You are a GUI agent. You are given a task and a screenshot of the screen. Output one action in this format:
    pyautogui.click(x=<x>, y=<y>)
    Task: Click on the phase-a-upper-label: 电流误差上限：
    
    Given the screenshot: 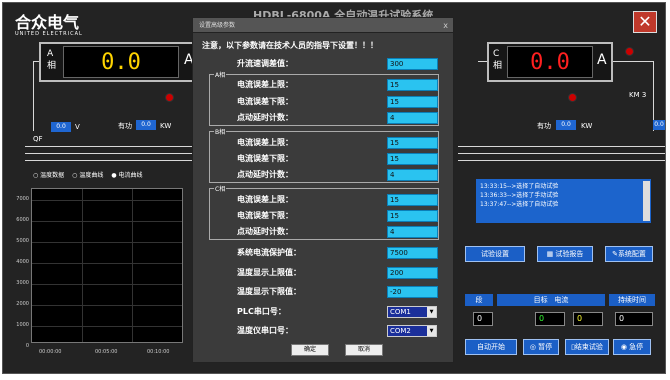 What is the action you would take?
    pyautogui.click(x=265, y=84)
    